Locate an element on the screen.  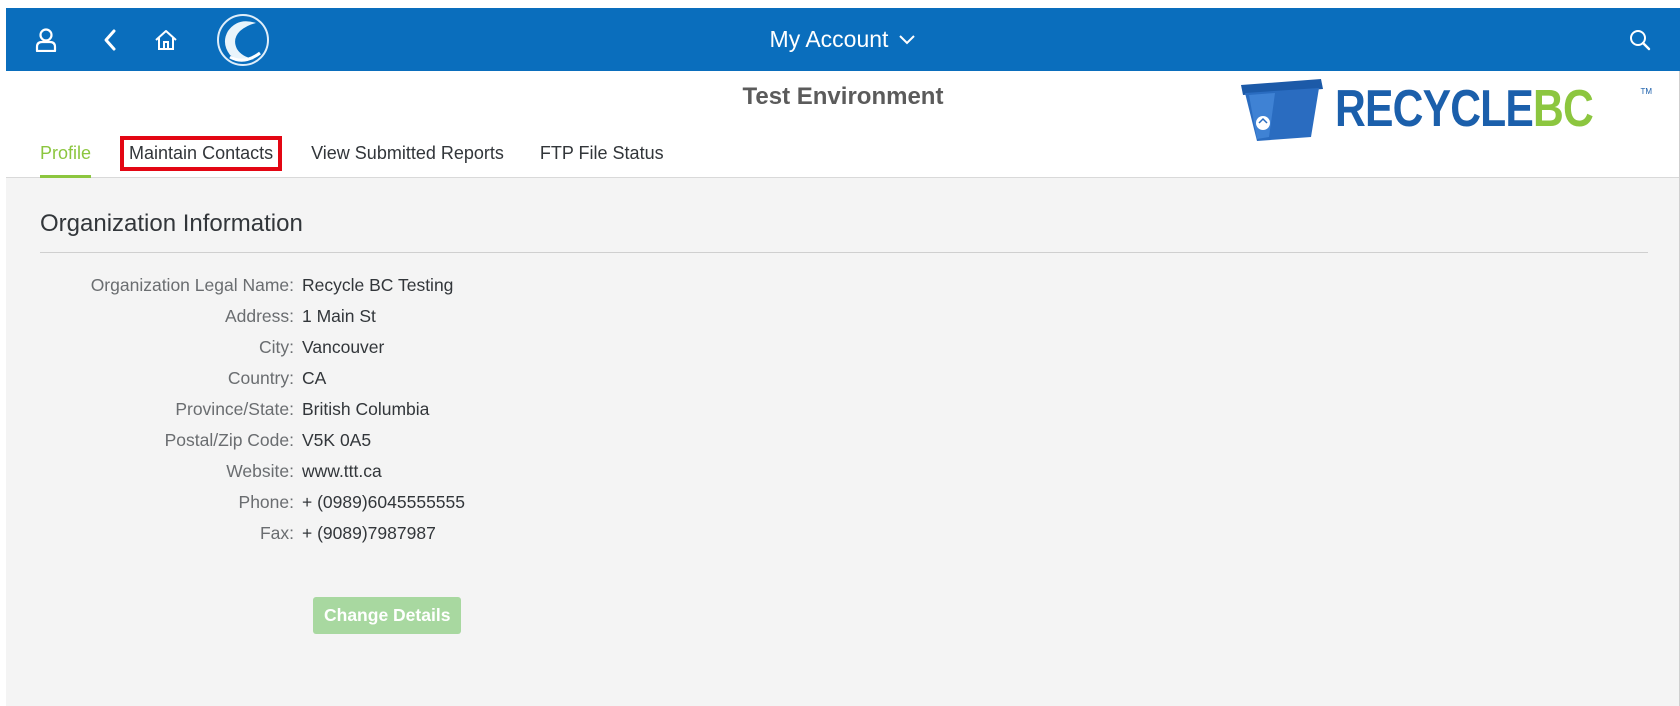
field-value: British Columbia is located at coordinates (366, 409).